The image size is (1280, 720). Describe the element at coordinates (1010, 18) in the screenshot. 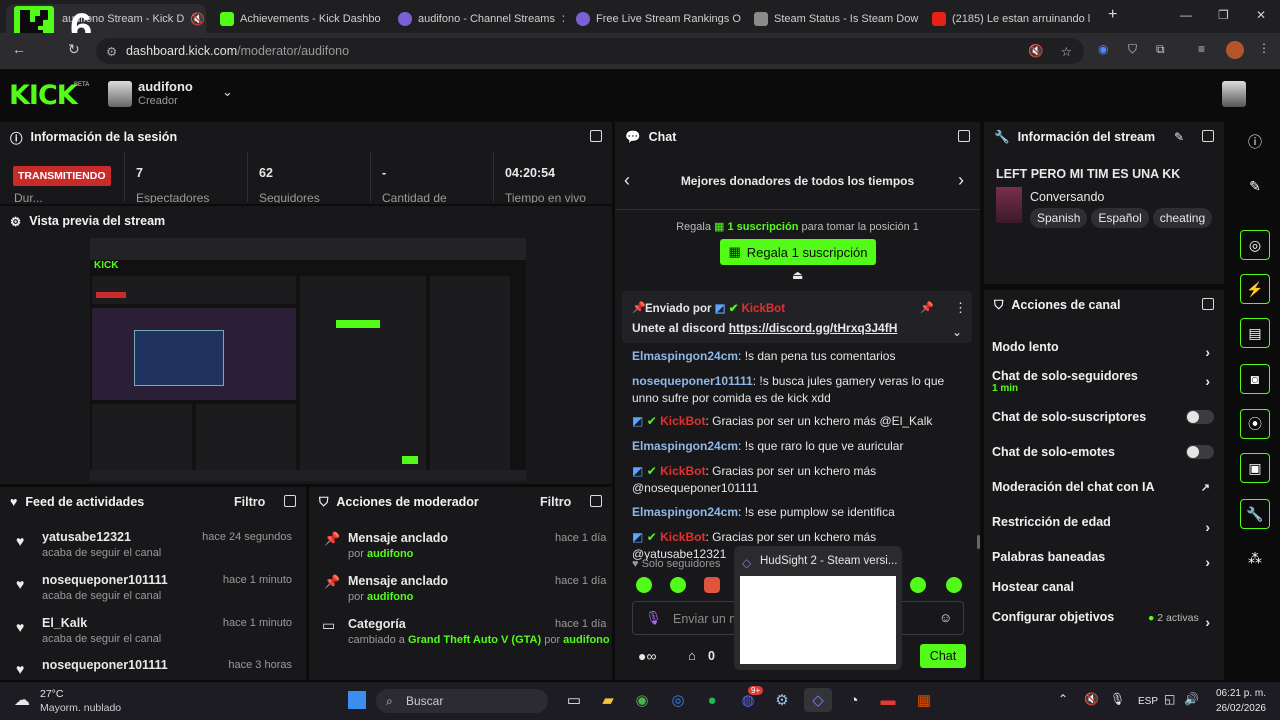

I see `tab-youtube: (2185) Le estan arruinando l ✕` at that location.